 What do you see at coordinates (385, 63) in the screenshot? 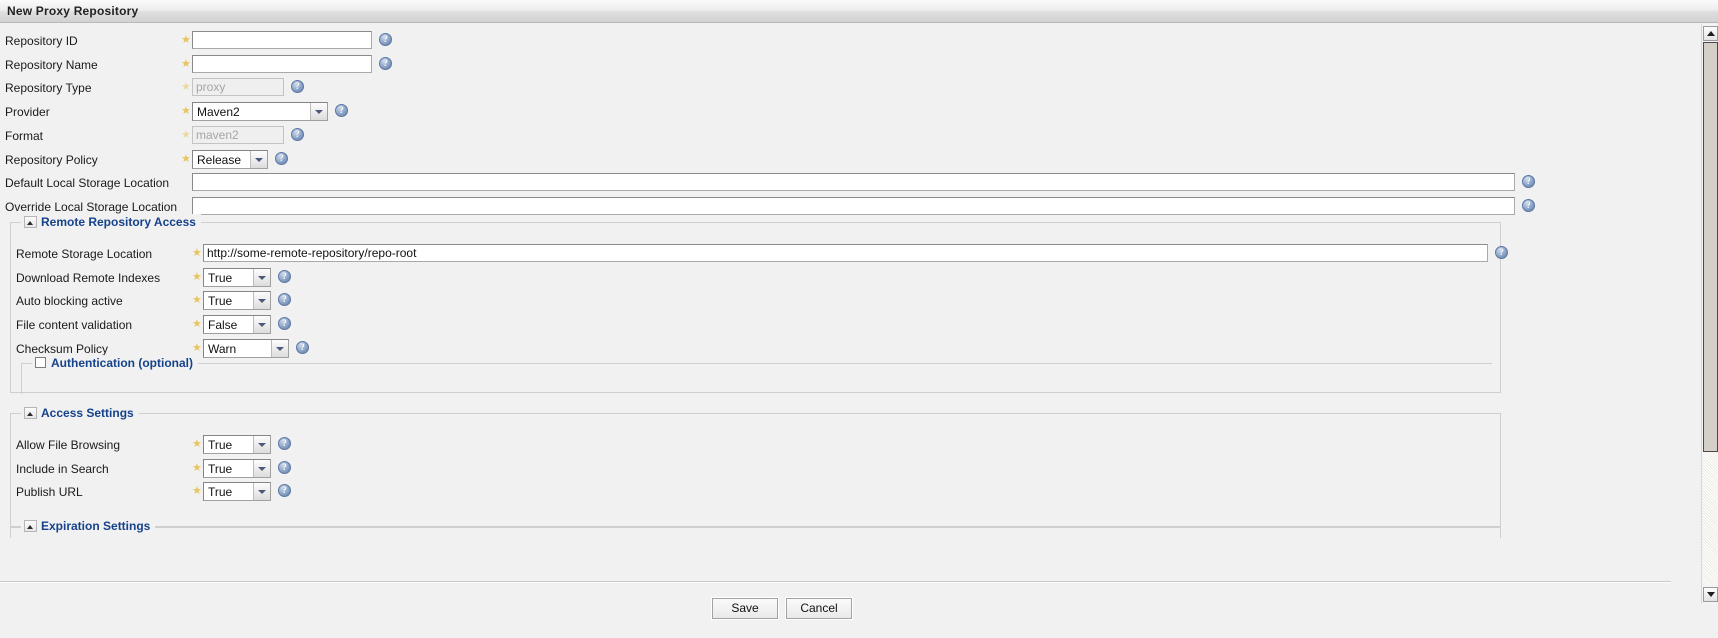
I see `help-icon-repository-name: ?` at bounding box center [385, 63].